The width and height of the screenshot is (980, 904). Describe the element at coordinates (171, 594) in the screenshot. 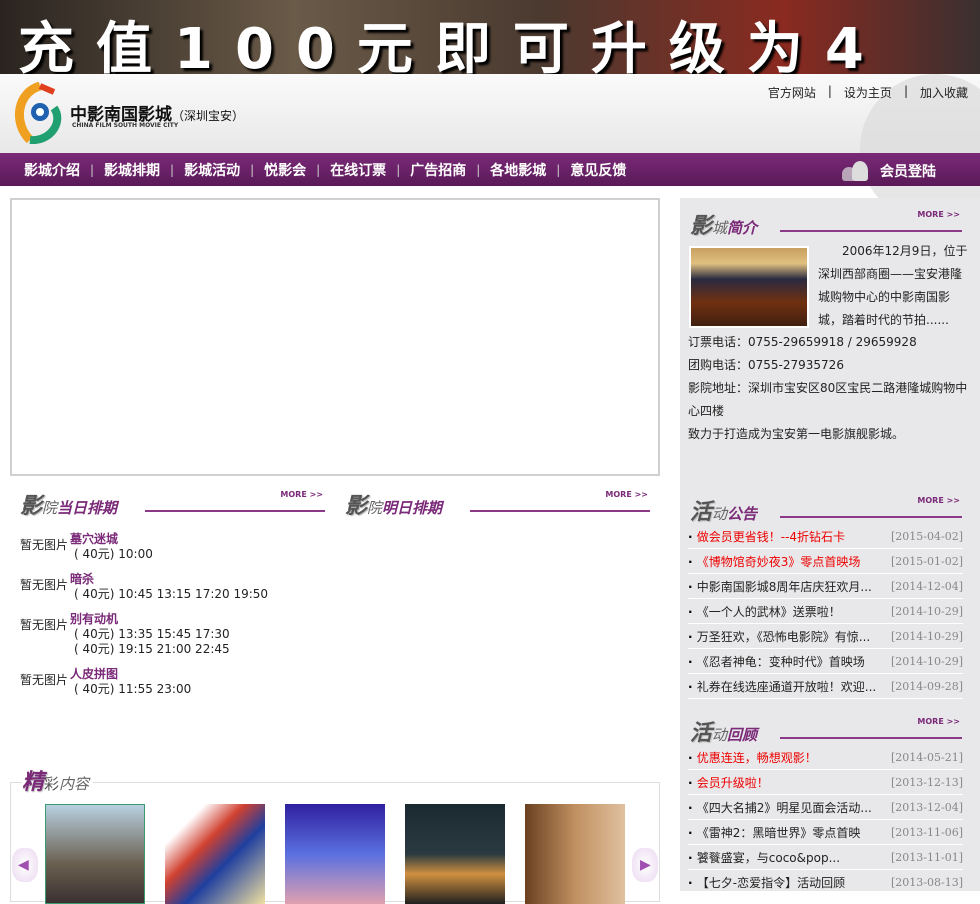

I see `showtimes: ( 40元) 10:45 13:15 17:20 19:50` at that location.